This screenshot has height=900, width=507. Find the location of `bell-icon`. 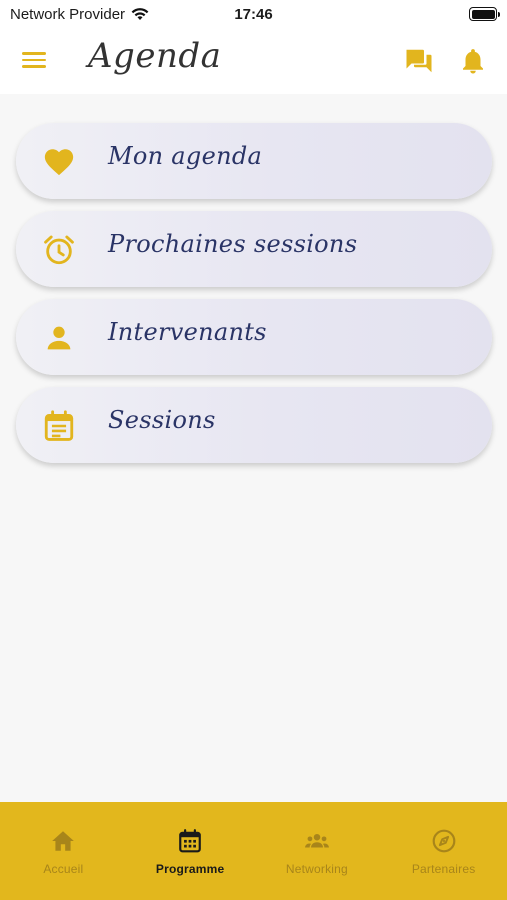

bell-icon is located at coordinates (473, 61).